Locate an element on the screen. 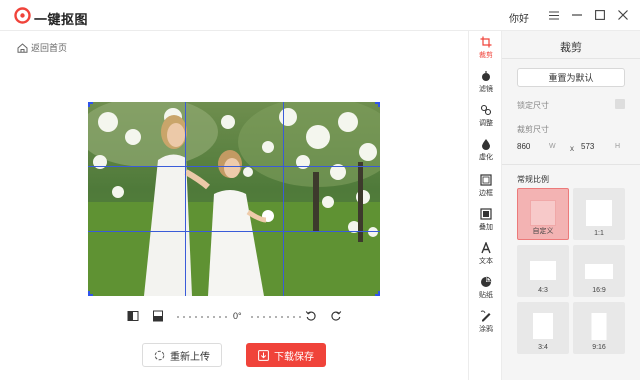 This screenshot has width=640, height=380. title-bar: 一键抠图 你好 is located at coordinates (320, 15).